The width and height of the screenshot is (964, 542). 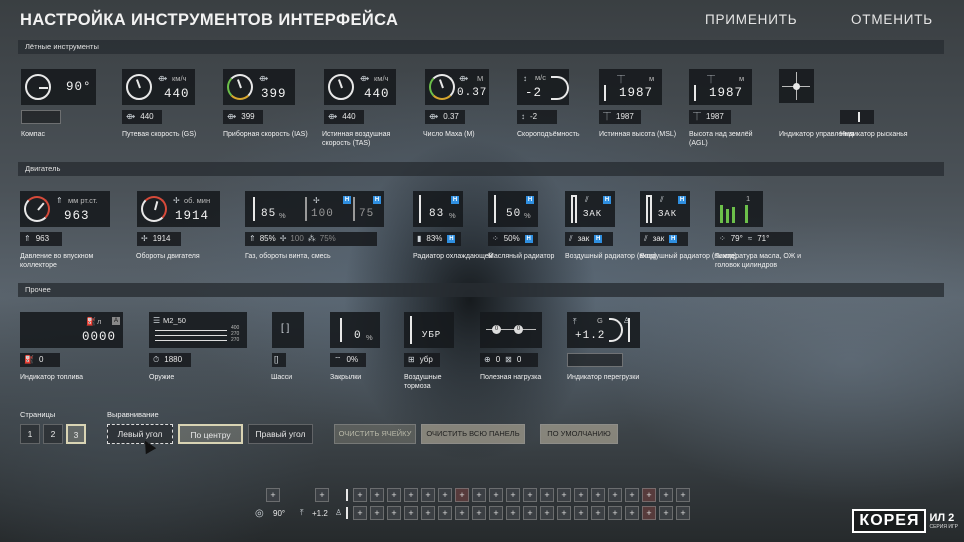 What do you see at coordinates (754, 239) in the screenshot?
I see `temps-small-widget: ⁘ 79° ≈71°` at bounding box center [754, 239].